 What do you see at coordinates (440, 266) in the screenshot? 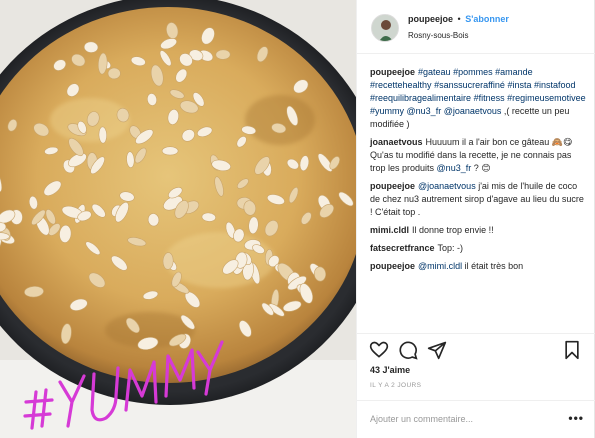
I see `mention-link: @mimi.cldl` at bounding box center [440, 266].